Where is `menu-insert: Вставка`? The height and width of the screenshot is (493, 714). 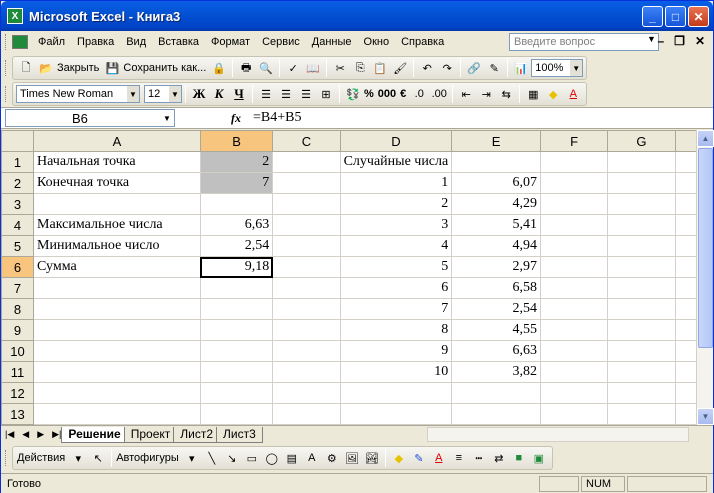
menu-insert: Вставка is located at coordinates (178, 42).